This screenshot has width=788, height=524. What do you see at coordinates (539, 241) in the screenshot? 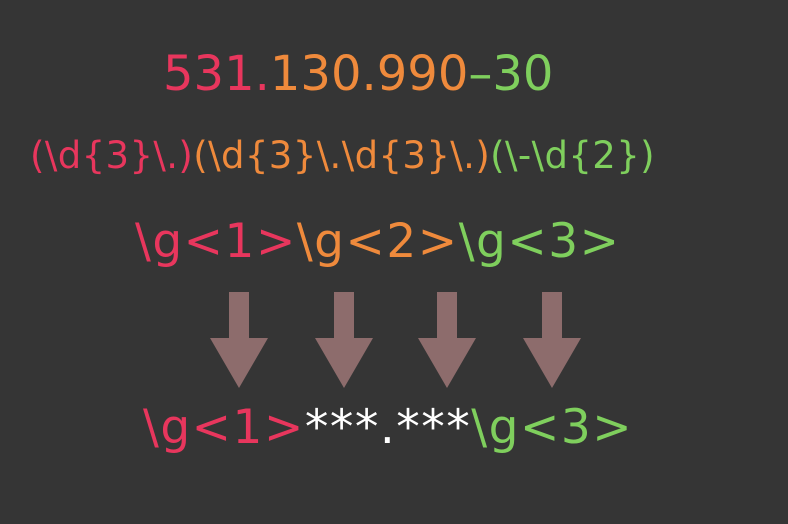
I see `group-ref-3: \g<3>` at bounding box center [539, 241].